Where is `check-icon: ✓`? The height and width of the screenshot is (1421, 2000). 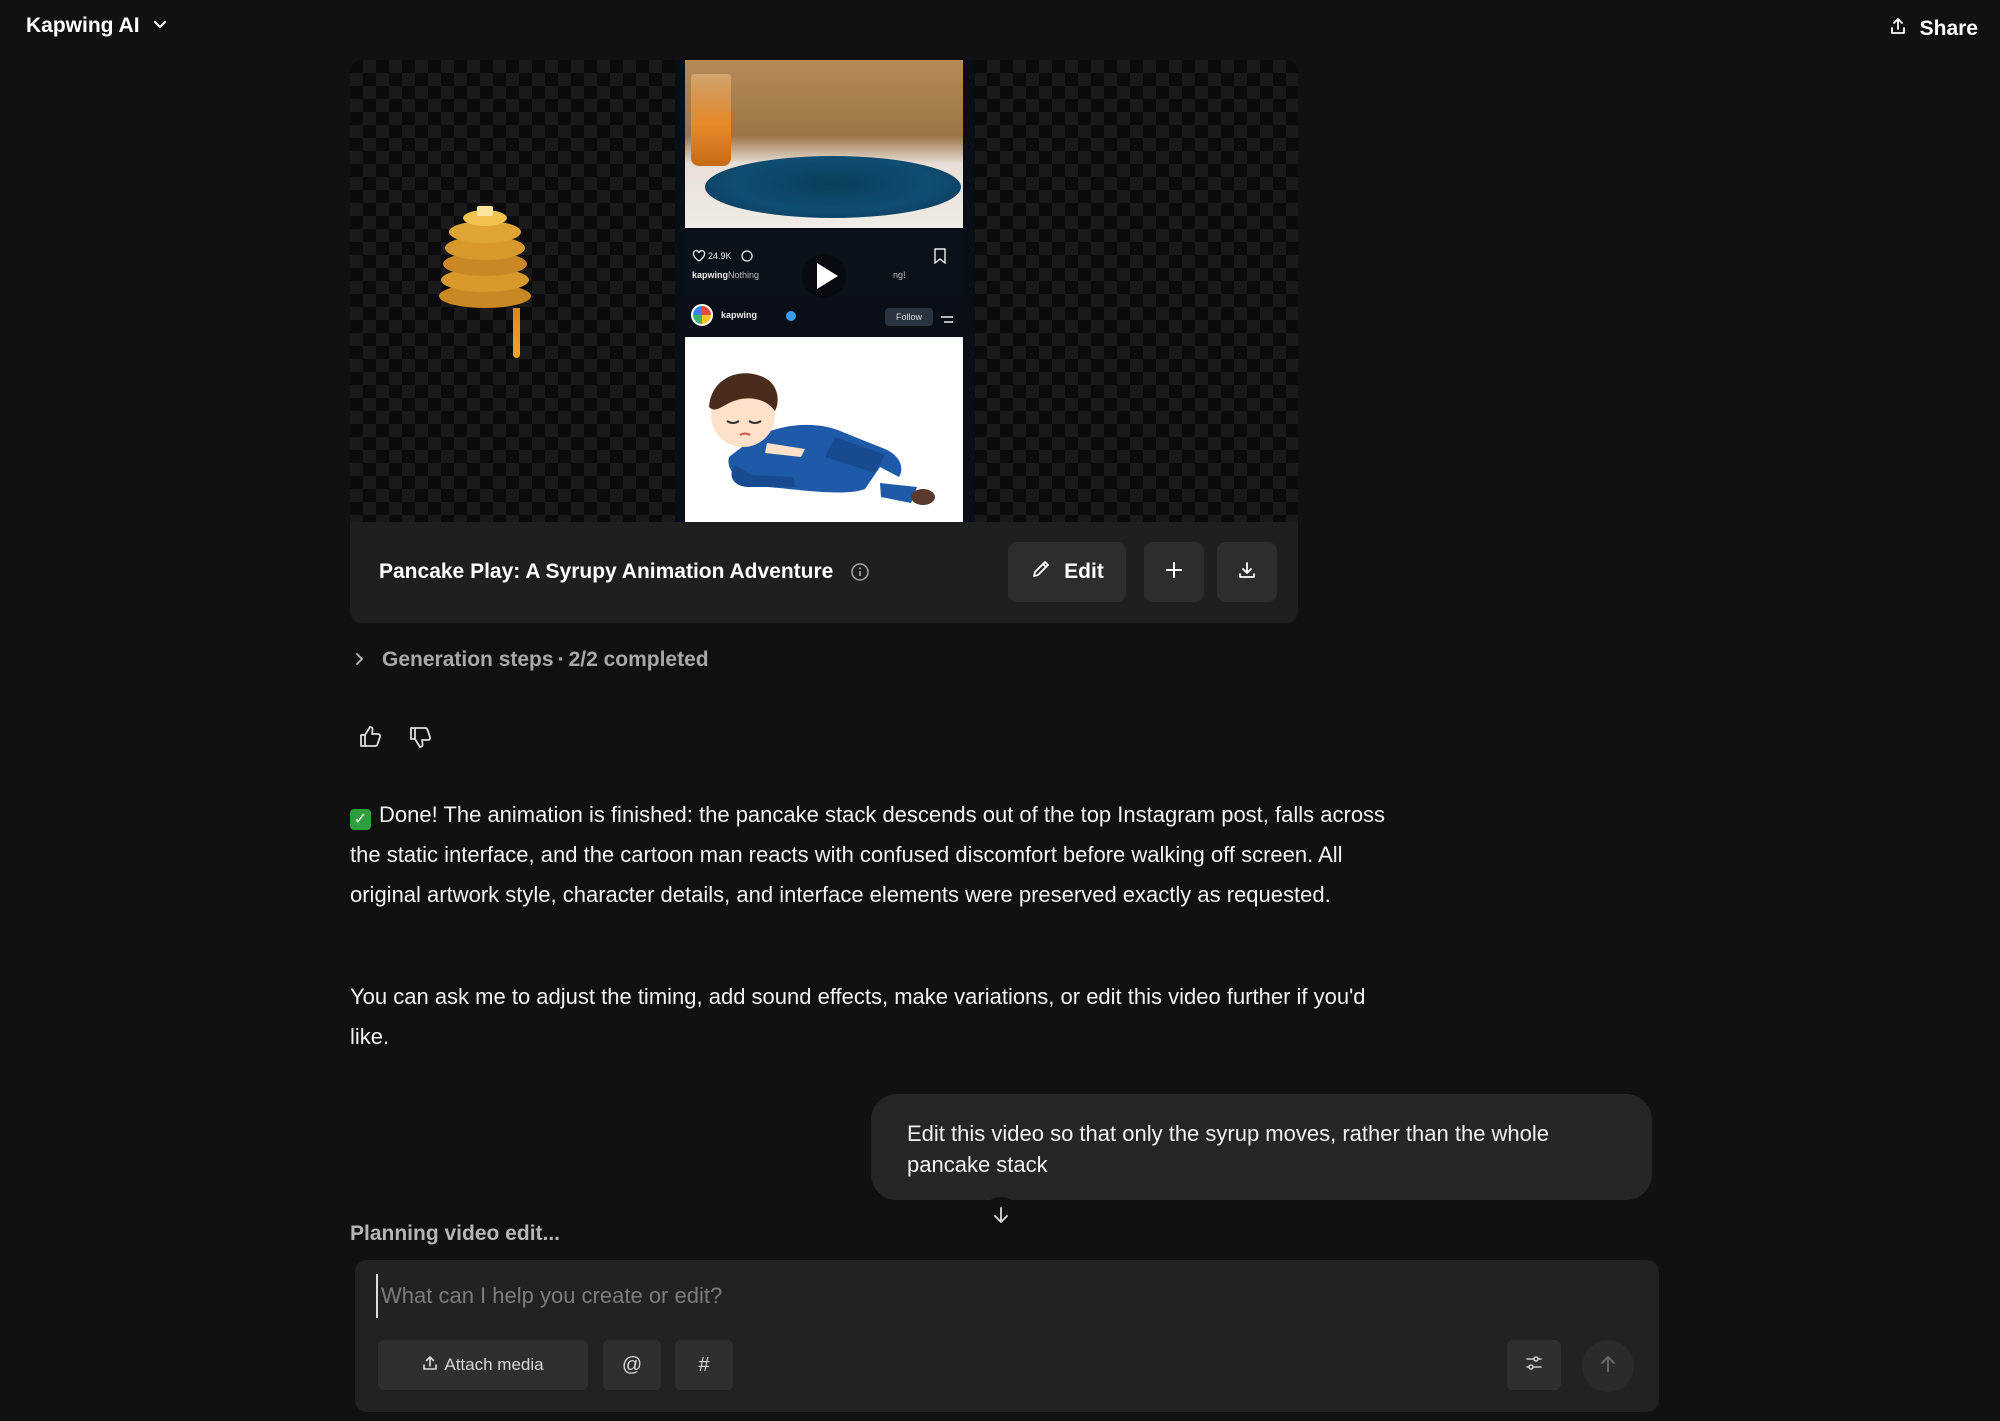
check-icon: ✓ is located at coordinates (360, 819).